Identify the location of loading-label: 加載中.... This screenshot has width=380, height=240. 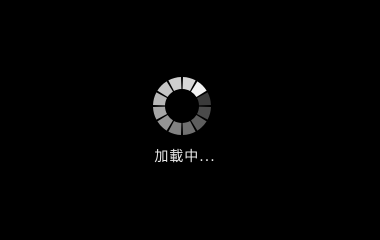
(185, 157).